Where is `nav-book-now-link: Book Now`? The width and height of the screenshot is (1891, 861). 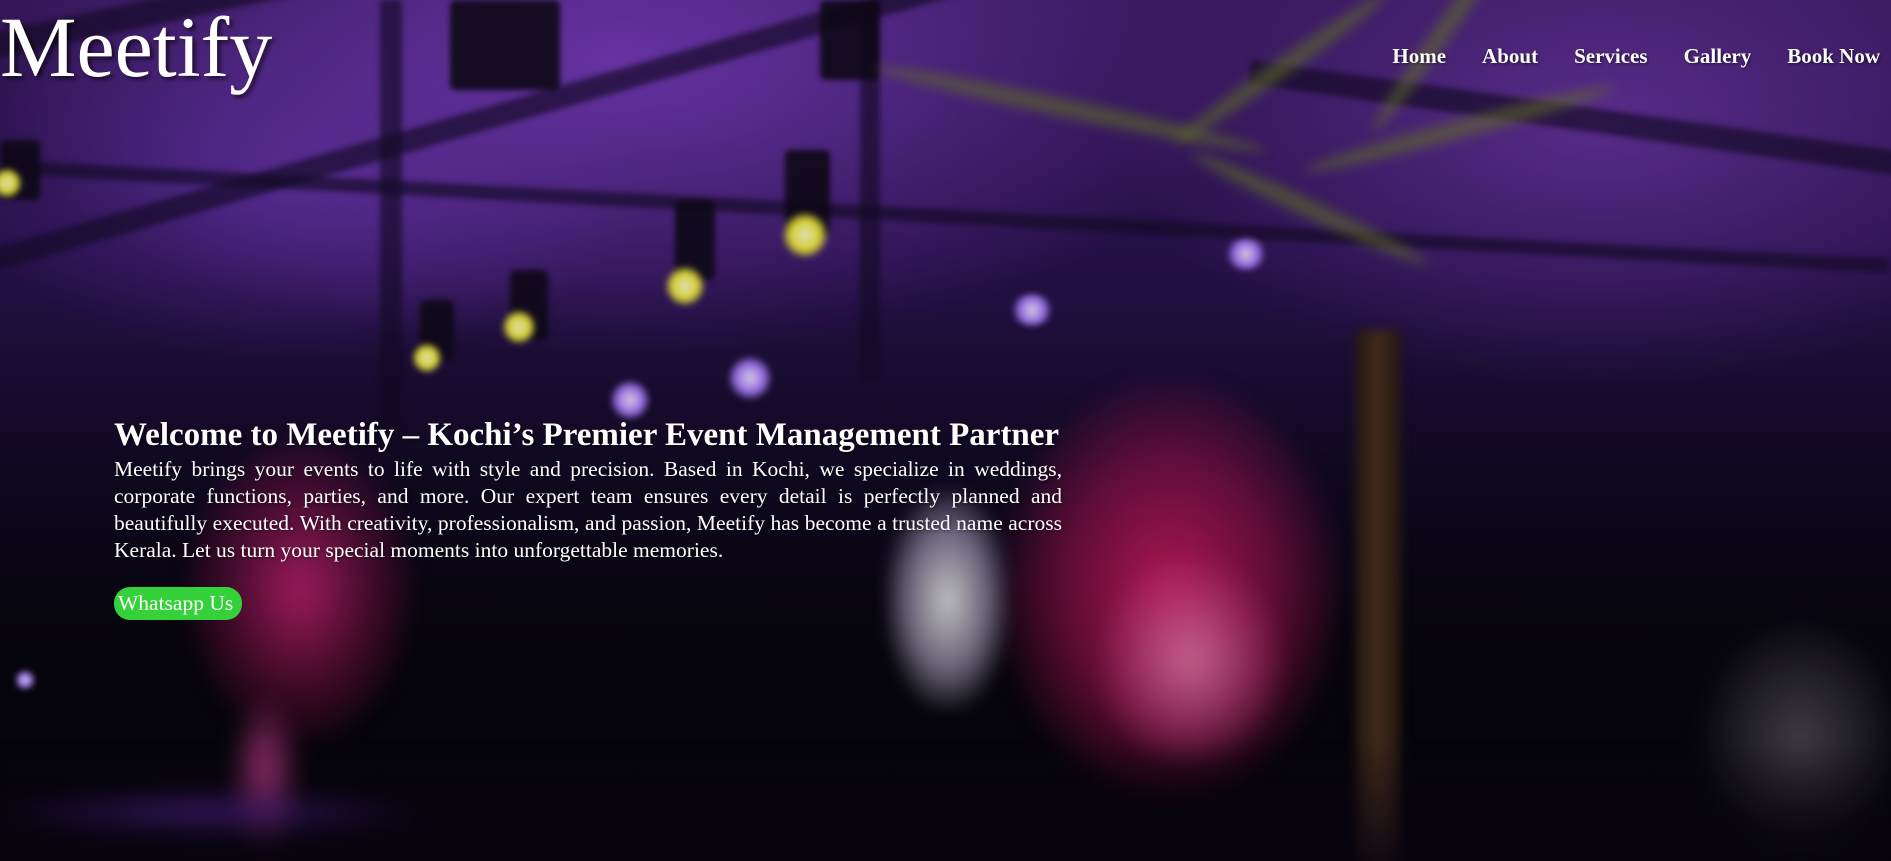 nav-book-now-link: Book Now is located at coordinates (1833, 56).